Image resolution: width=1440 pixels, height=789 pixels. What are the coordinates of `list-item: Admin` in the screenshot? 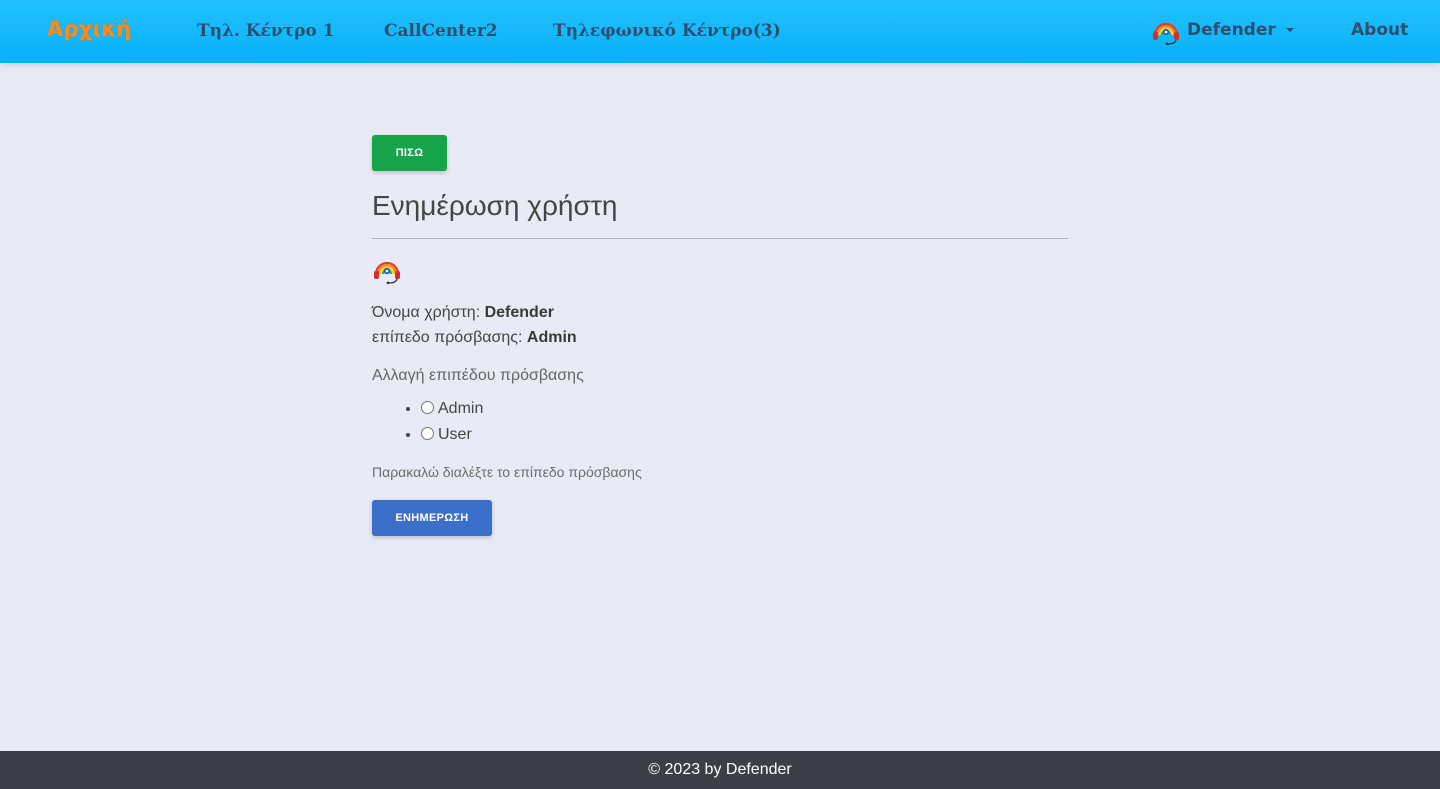 It's located at (744, 409).